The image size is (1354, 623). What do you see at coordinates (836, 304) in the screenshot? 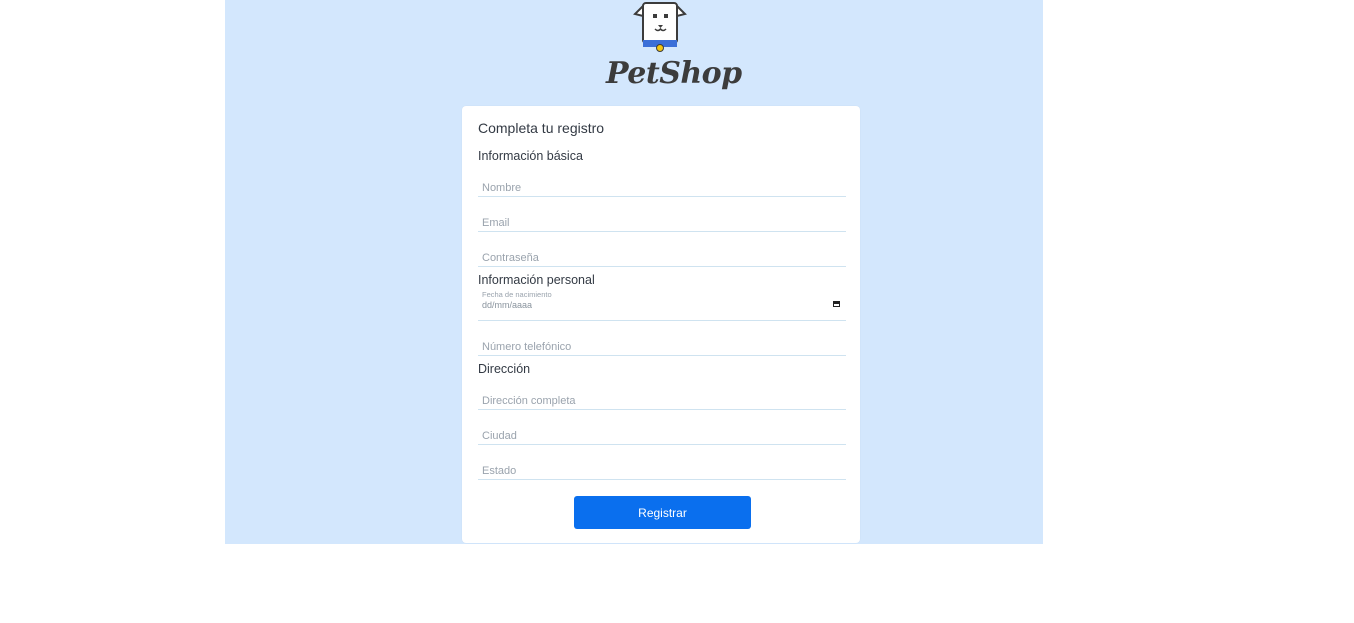
I see `calendar-icon` at bounding box center [836, 304].